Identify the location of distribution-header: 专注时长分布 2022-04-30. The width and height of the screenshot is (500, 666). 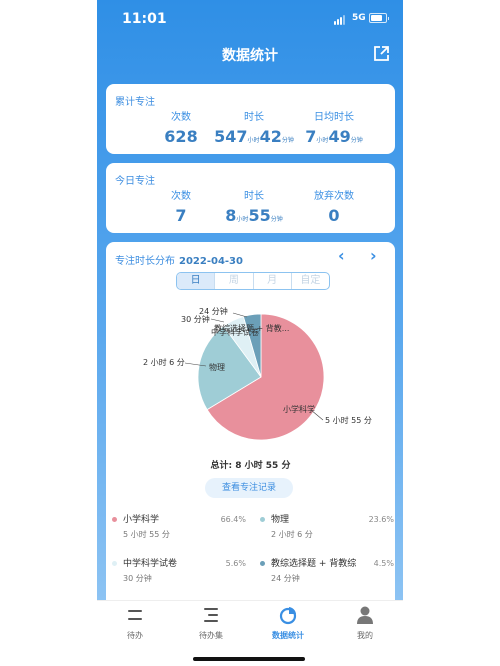
(179, 259).